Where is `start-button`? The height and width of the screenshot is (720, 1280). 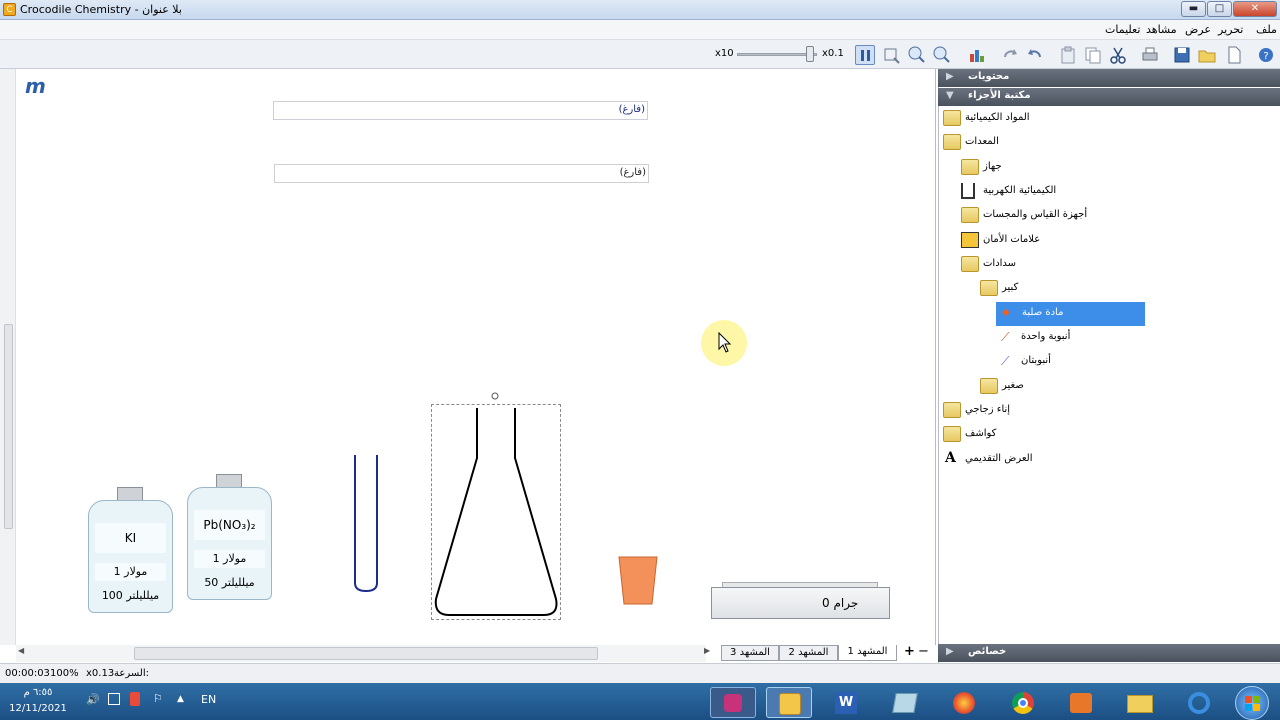
start-button is located at coordinates (1252, 703).